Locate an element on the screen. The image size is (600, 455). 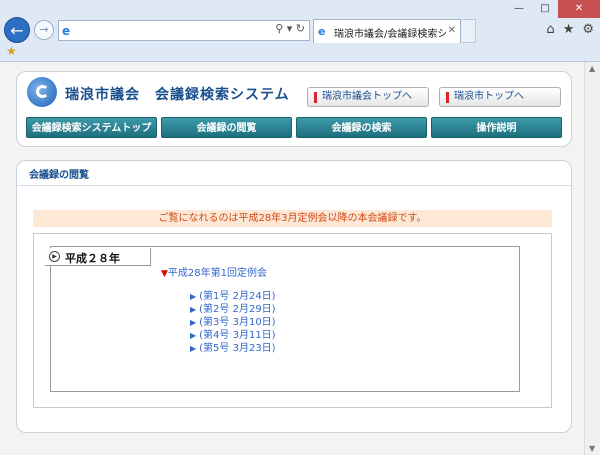
issue-label: (第5号 3月23日) is located at coordinates (237, 348).